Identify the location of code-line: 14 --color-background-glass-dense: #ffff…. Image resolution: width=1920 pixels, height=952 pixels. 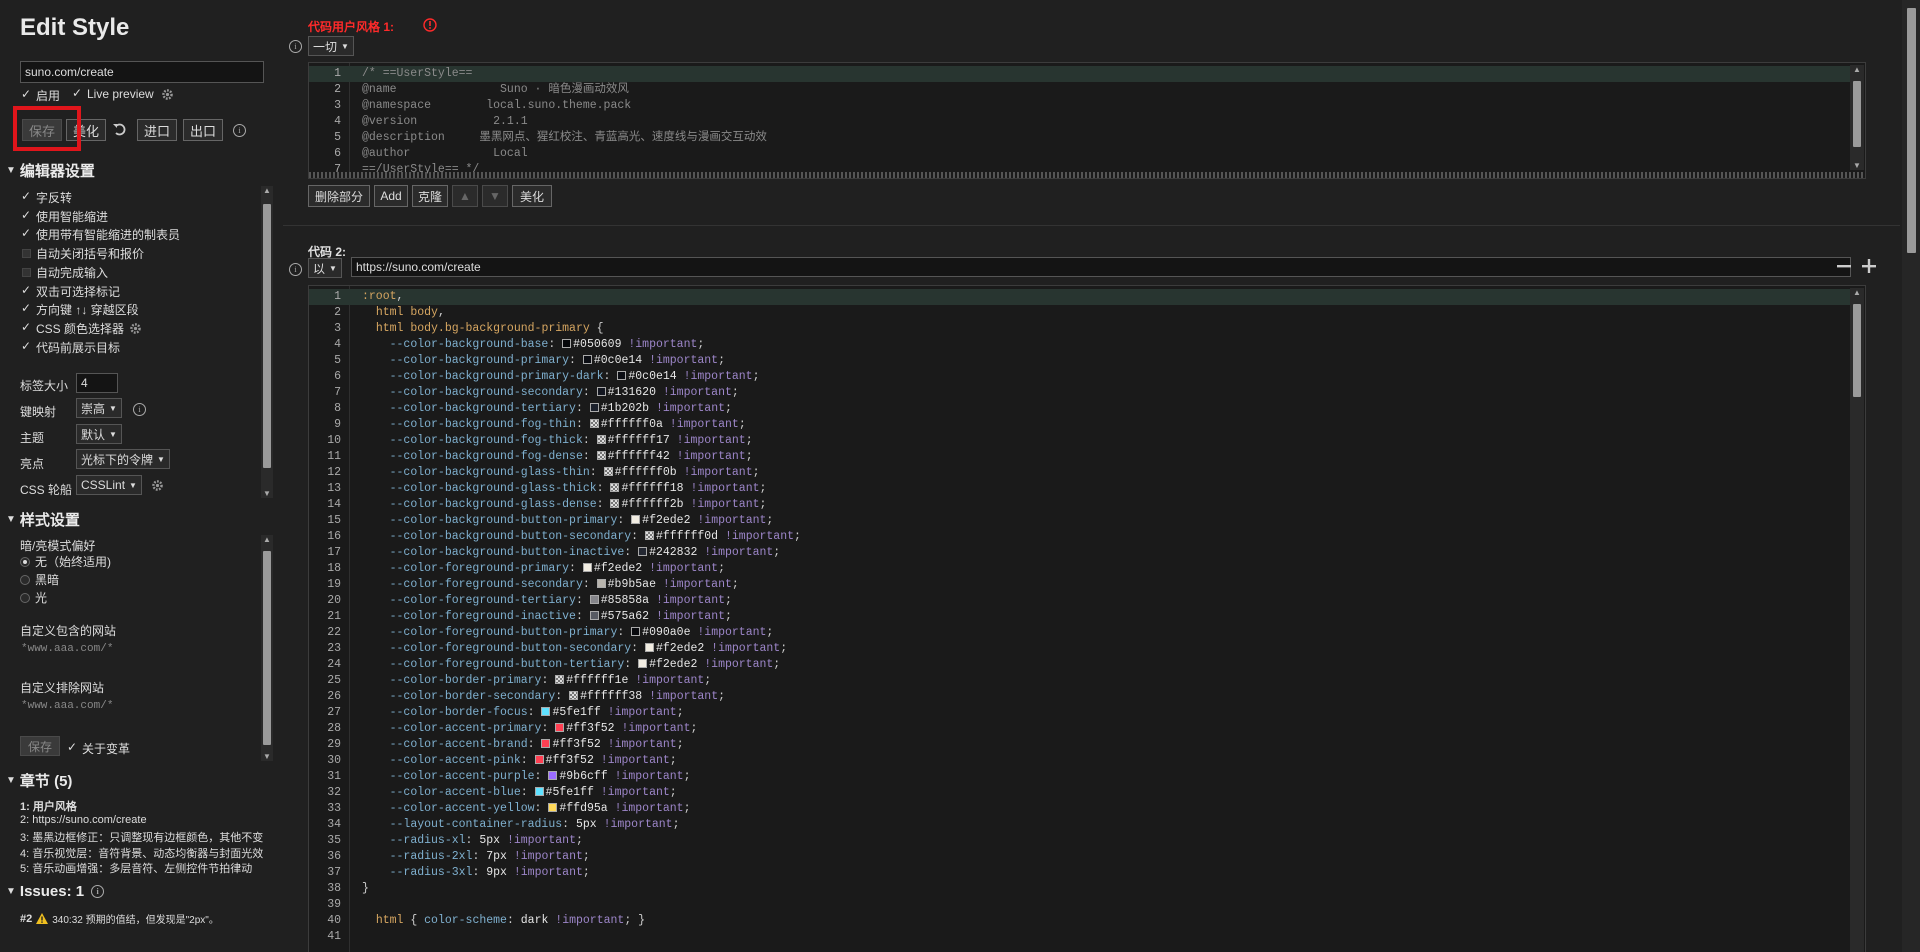
(1080, 505).